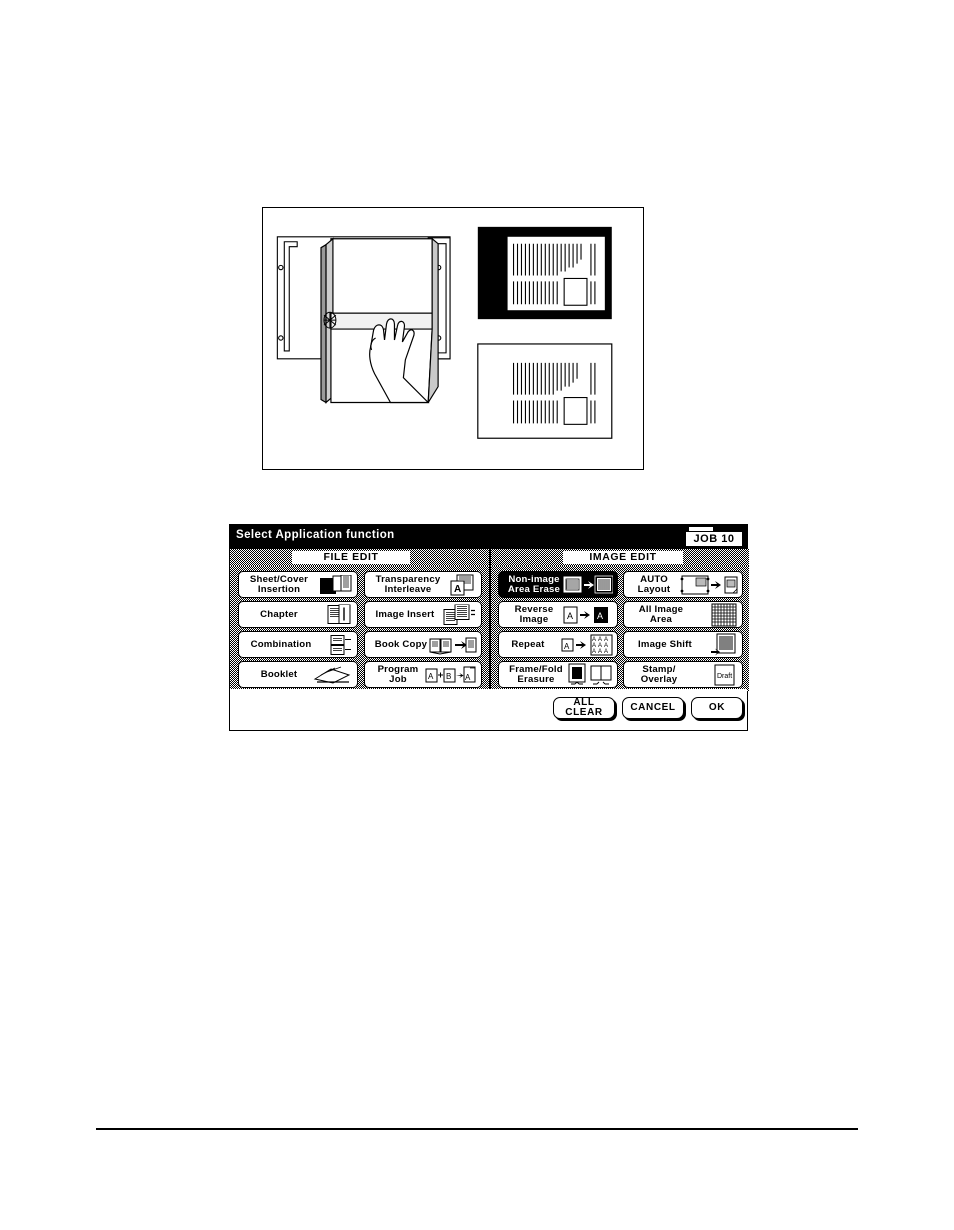 The image size is (954, 1230). What do you see at coordinates (315, 535) in the screenshot?
I see `panel-title: Select Application function` at bounding box center [315, 535].